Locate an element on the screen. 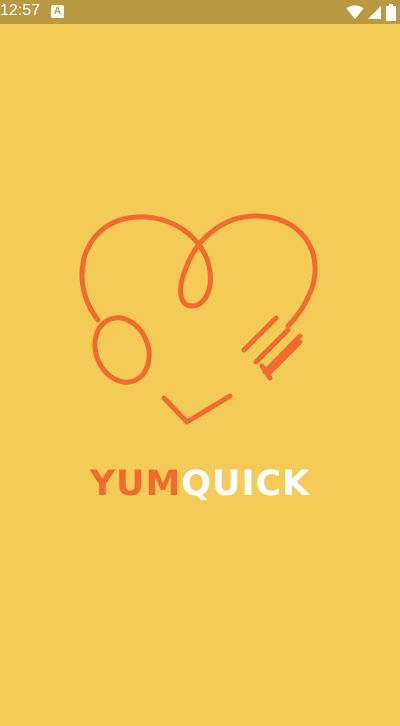 Image resolution: width=400 pixels, height=726 pixels. status-icons is located at coordinates (371, 12).